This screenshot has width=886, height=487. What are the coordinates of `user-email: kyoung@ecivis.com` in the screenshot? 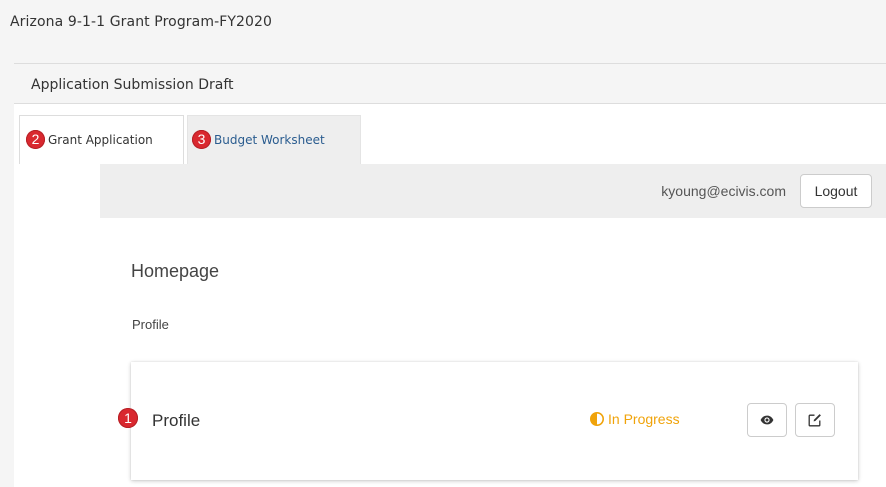 It's located at (723, 191).